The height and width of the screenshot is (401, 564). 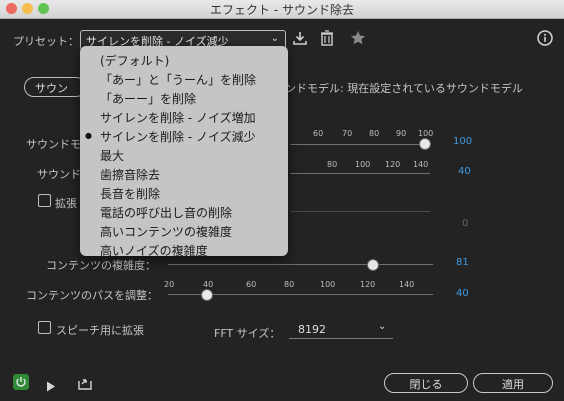 What do you see at coordinates (327, 40) in the screenshot?
I see `trash-icon` at bounding box center [327, 40].